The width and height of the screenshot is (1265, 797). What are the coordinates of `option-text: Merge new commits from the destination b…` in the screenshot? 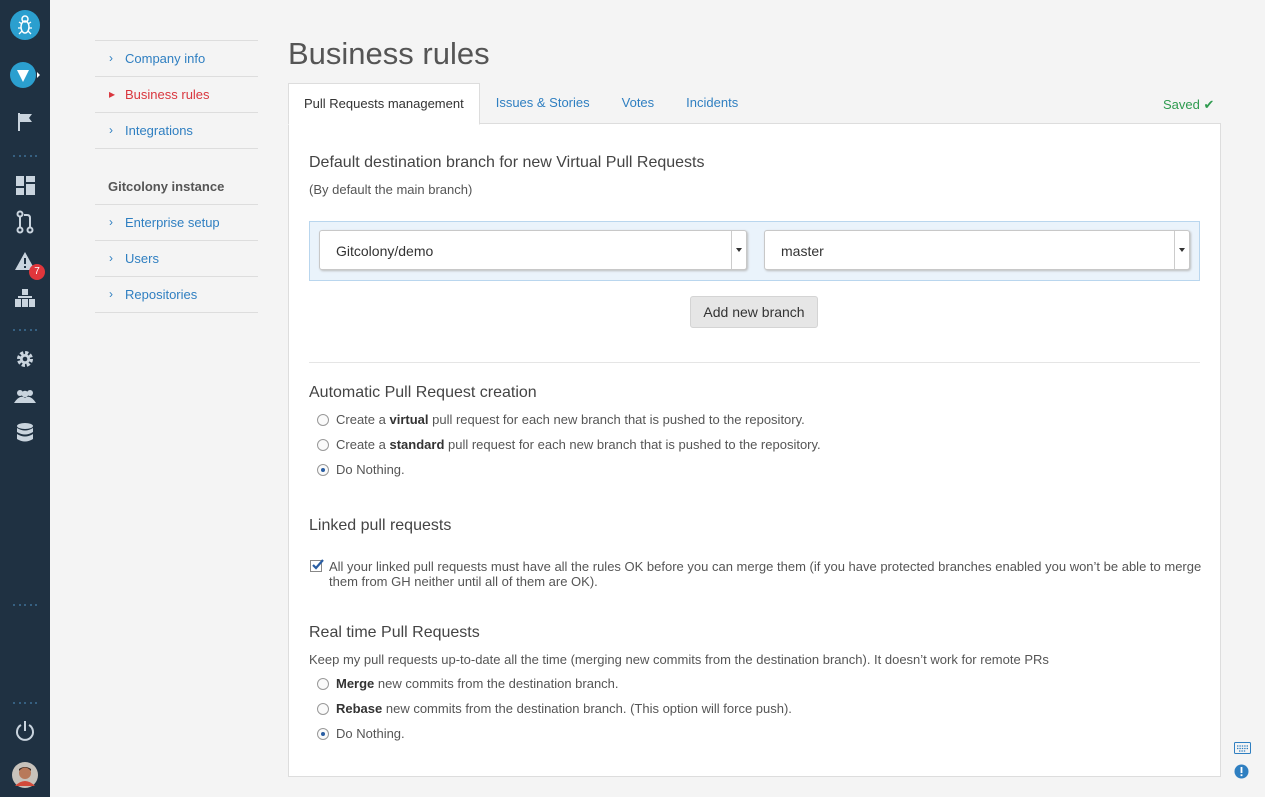 It's located at (477, 683).